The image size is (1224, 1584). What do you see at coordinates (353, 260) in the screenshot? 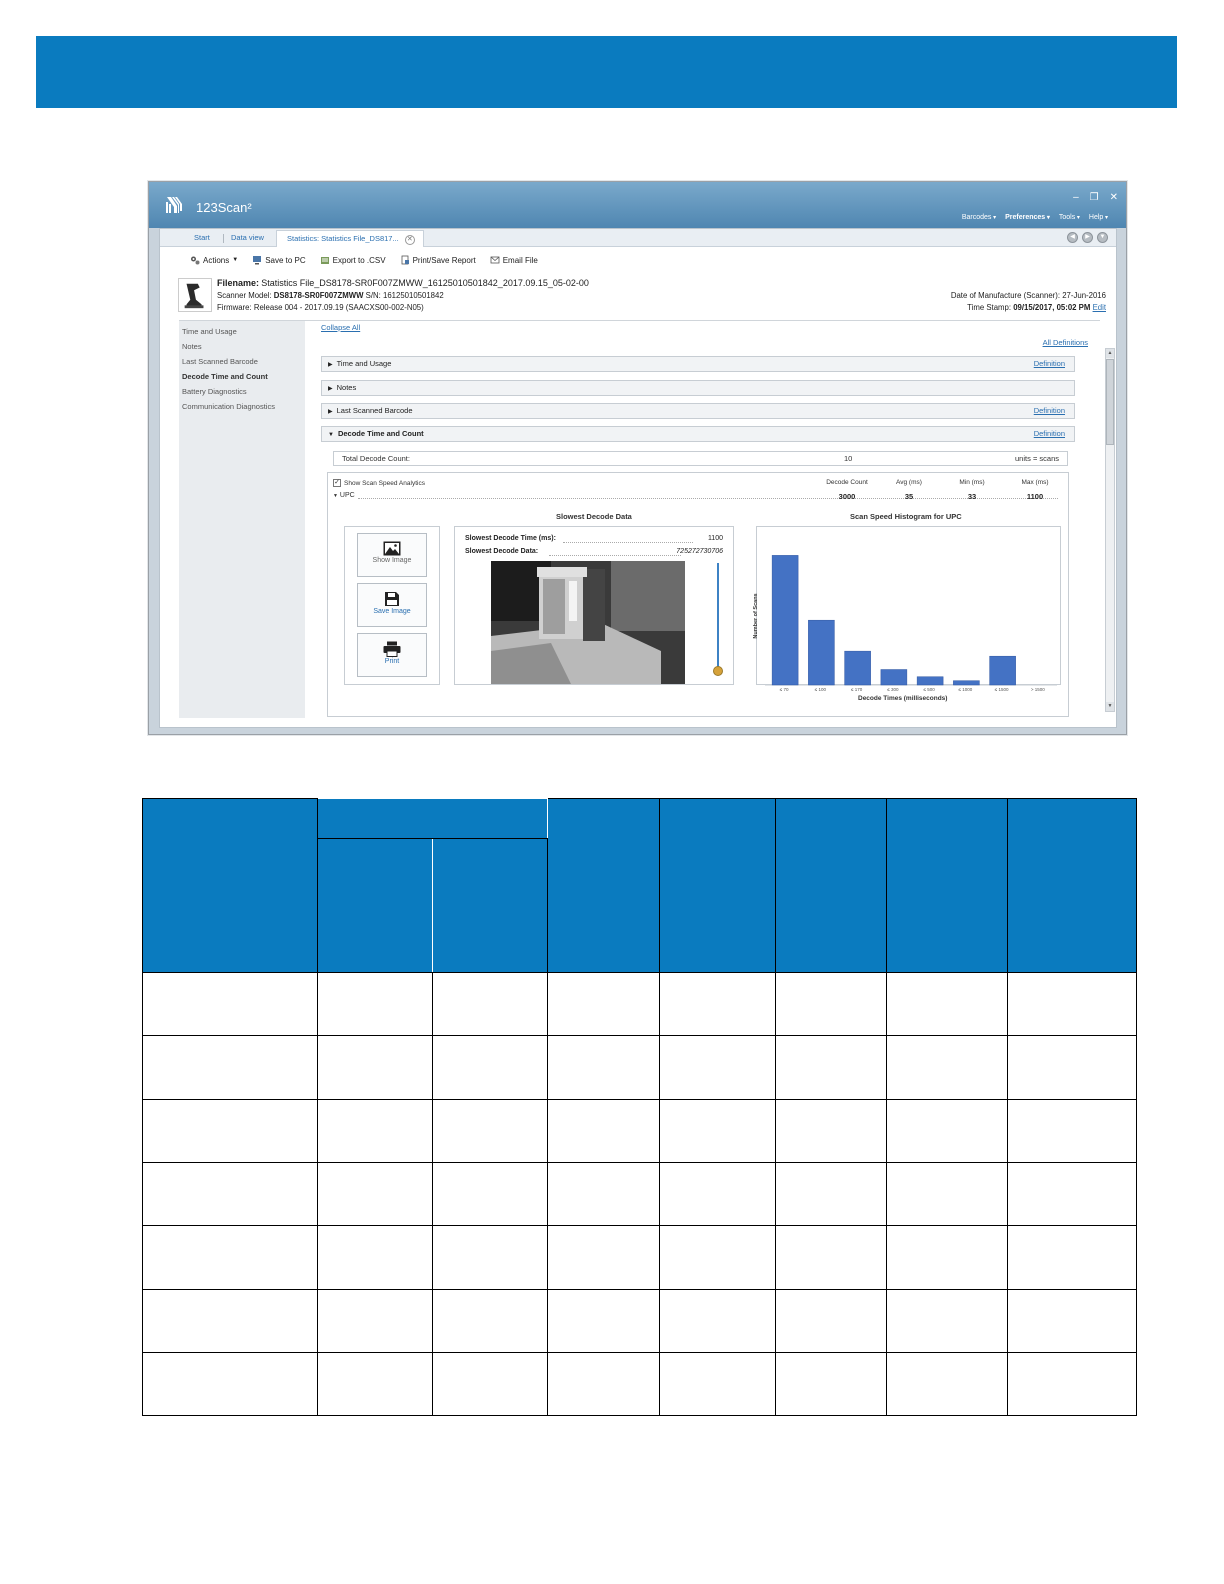
I see `export-csv-button: Export to .CSV` at bounding box center [353, 260].